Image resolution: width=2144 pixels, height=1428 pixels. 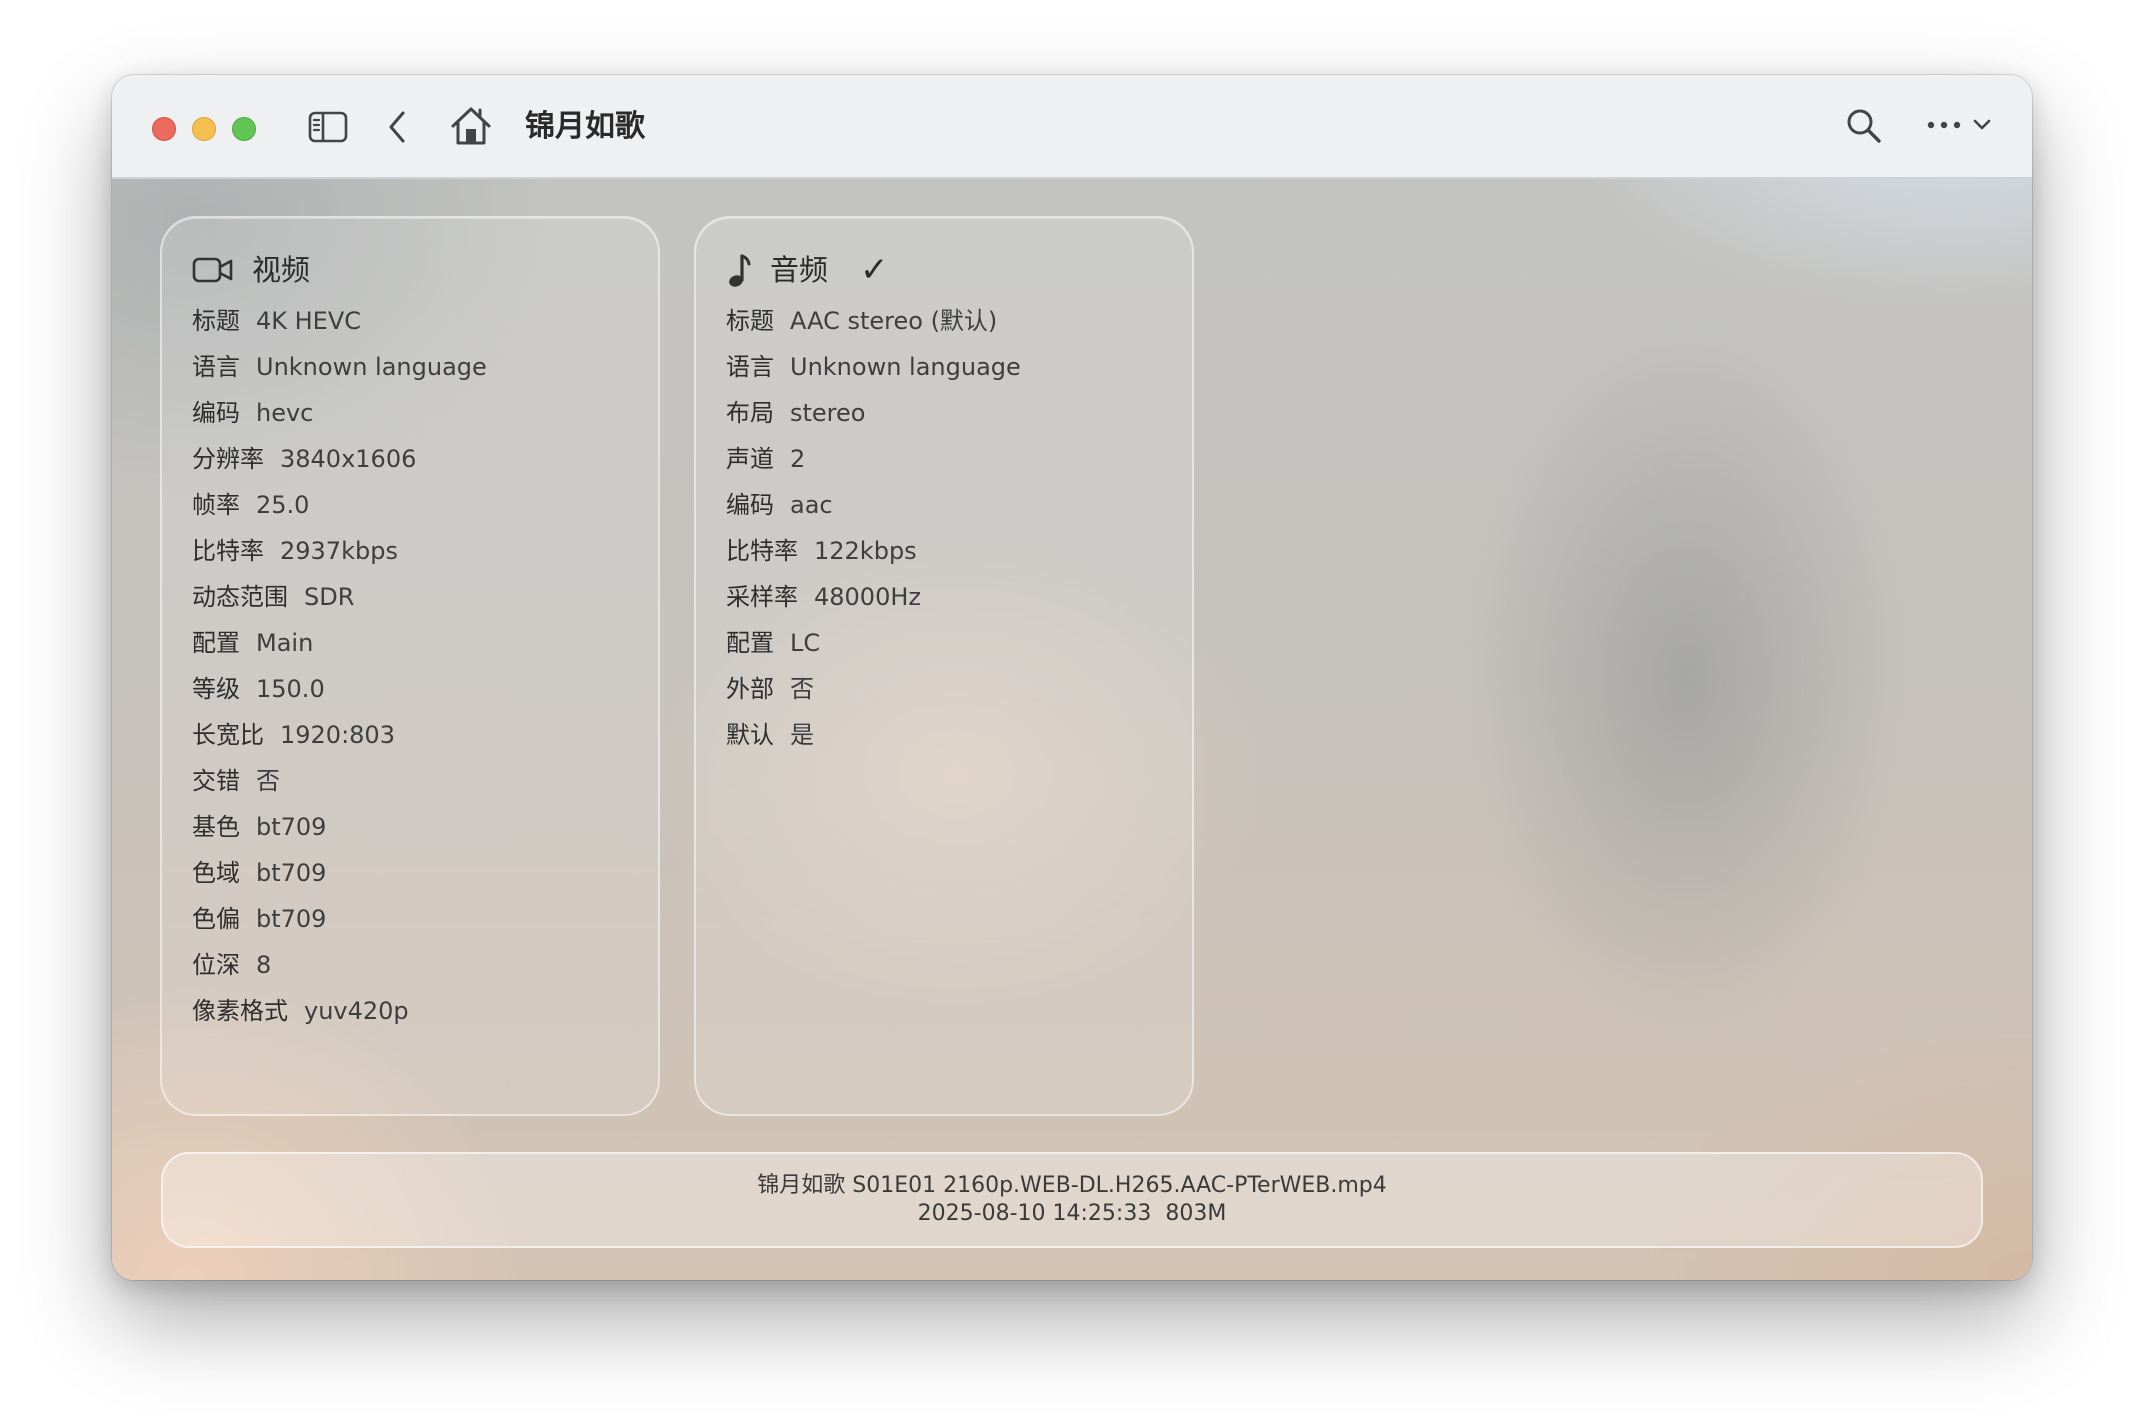 What do you see at coordinates (228, 735) in the screenshot?
I see `video-property-label: 长宽比` at bounding box center [228, 735].